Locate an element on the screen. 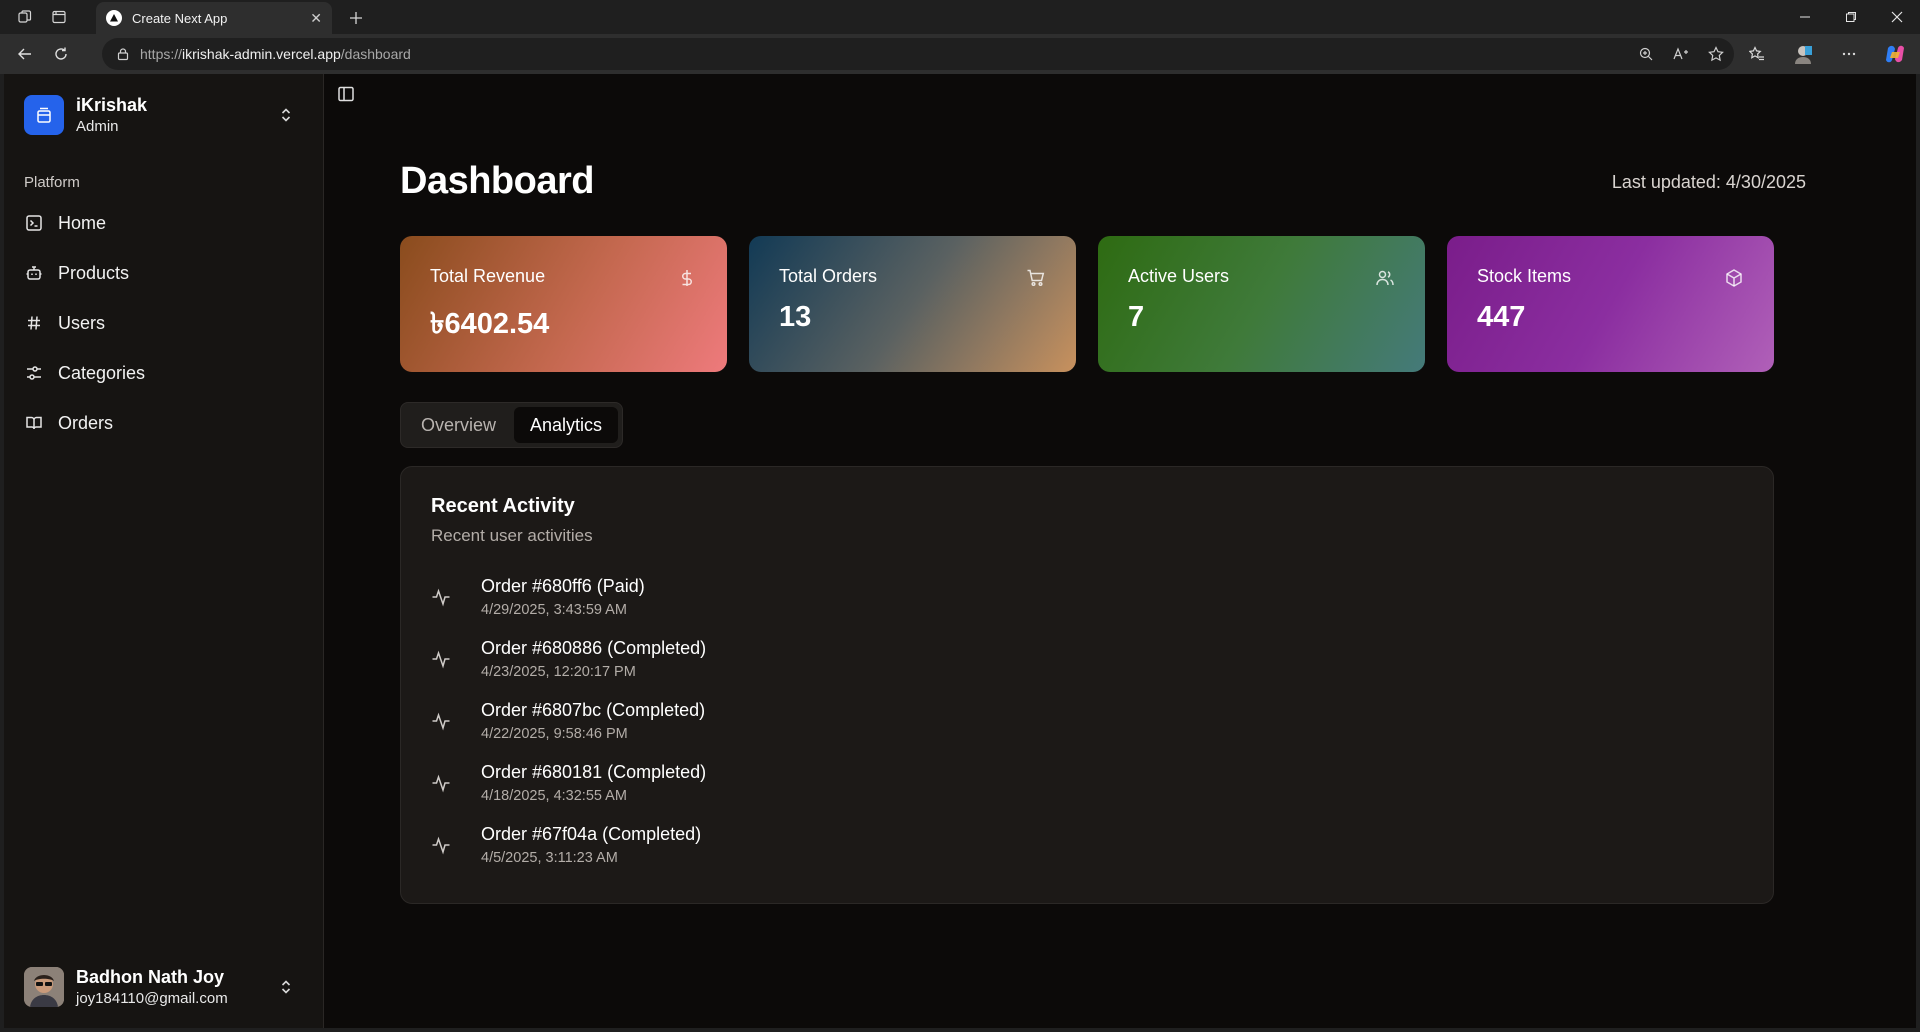 This screenshot has width=1920, height=1032. profile-icon is located at coordinates (1803, 54).